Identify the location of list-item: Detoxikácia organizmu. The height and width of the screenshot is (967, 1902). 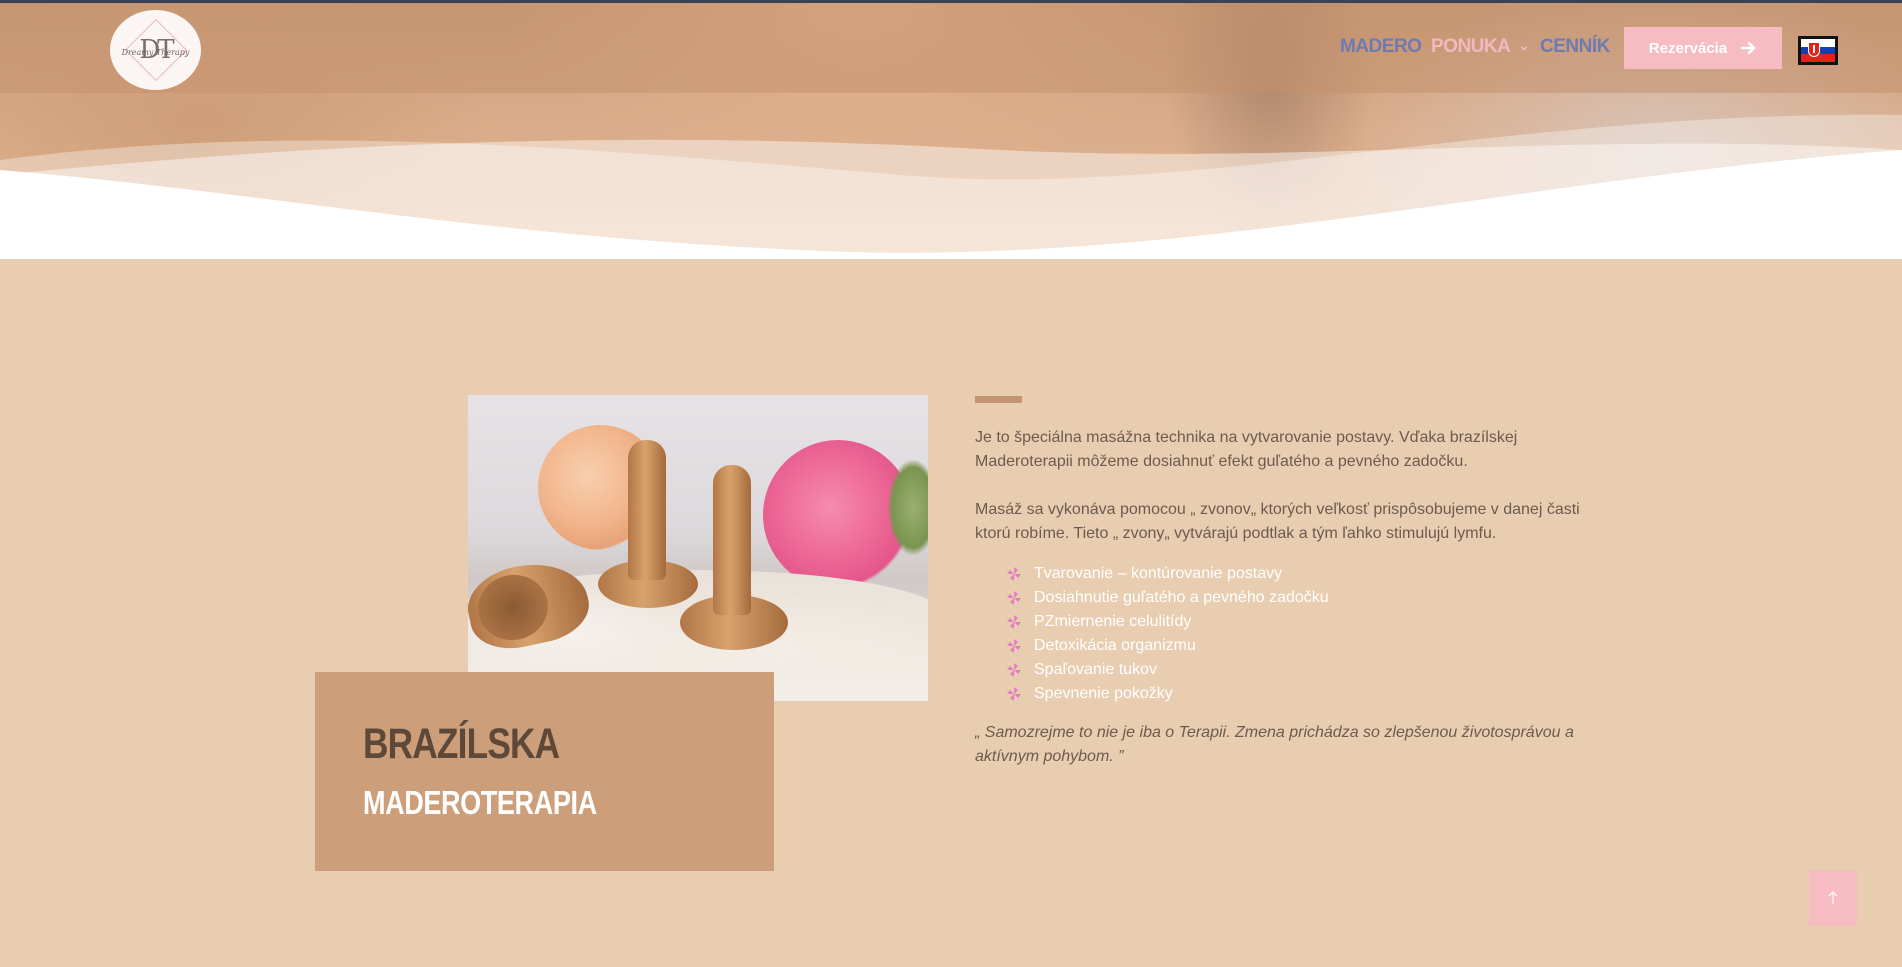
(1167, 646).